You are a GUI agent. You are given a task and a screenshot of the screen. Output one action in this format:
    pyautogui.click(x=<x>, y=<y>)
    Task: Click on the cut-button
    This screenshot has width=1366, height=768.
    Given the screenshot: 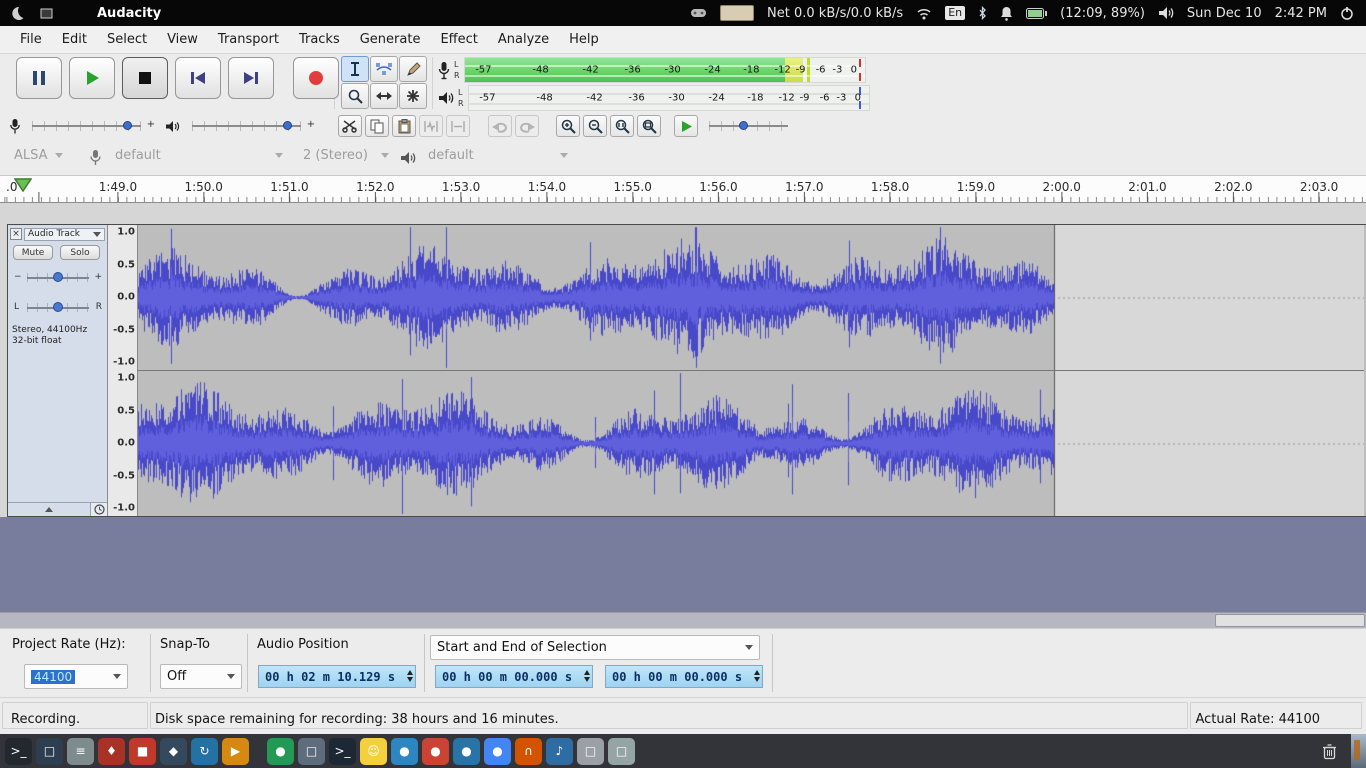 What is the action you would take?
    pyautogui.click(x=350, y=126)
    